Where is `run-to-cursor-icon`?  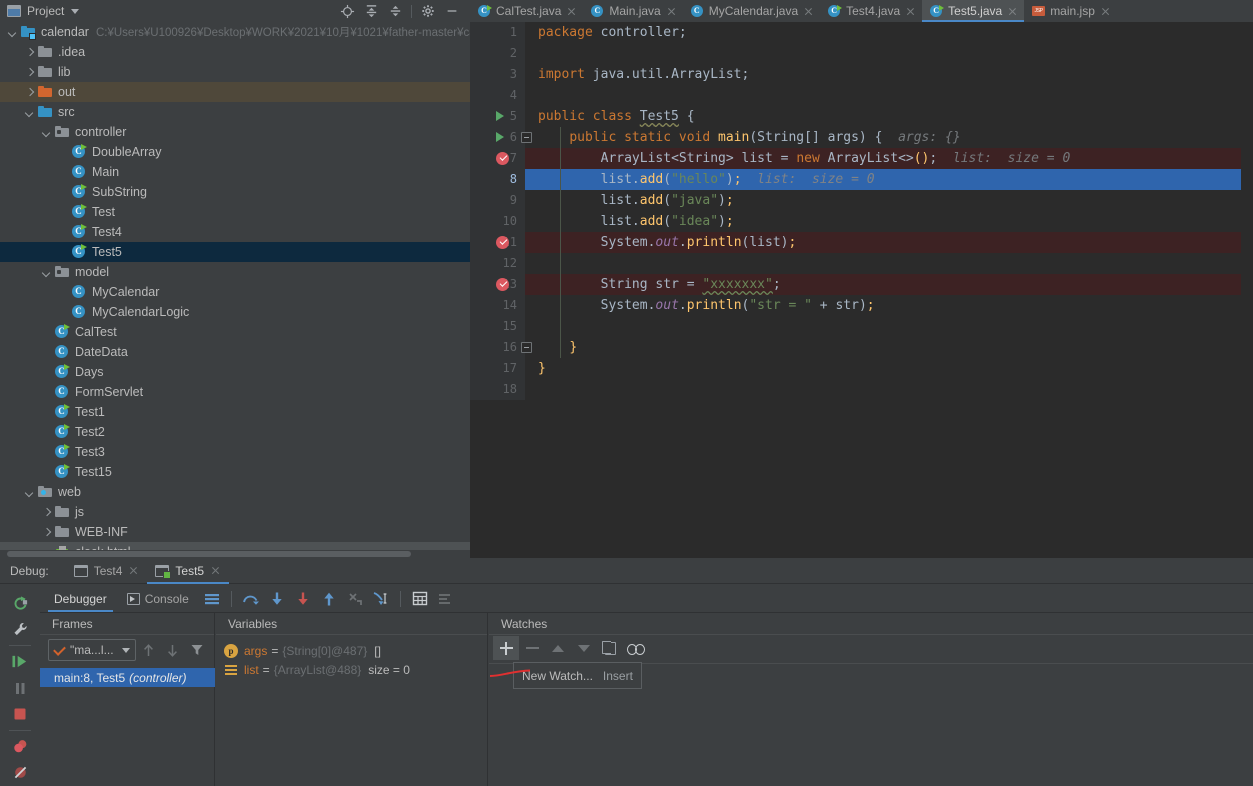 run-to-cursor-icon is located at coordinates (381, 599).